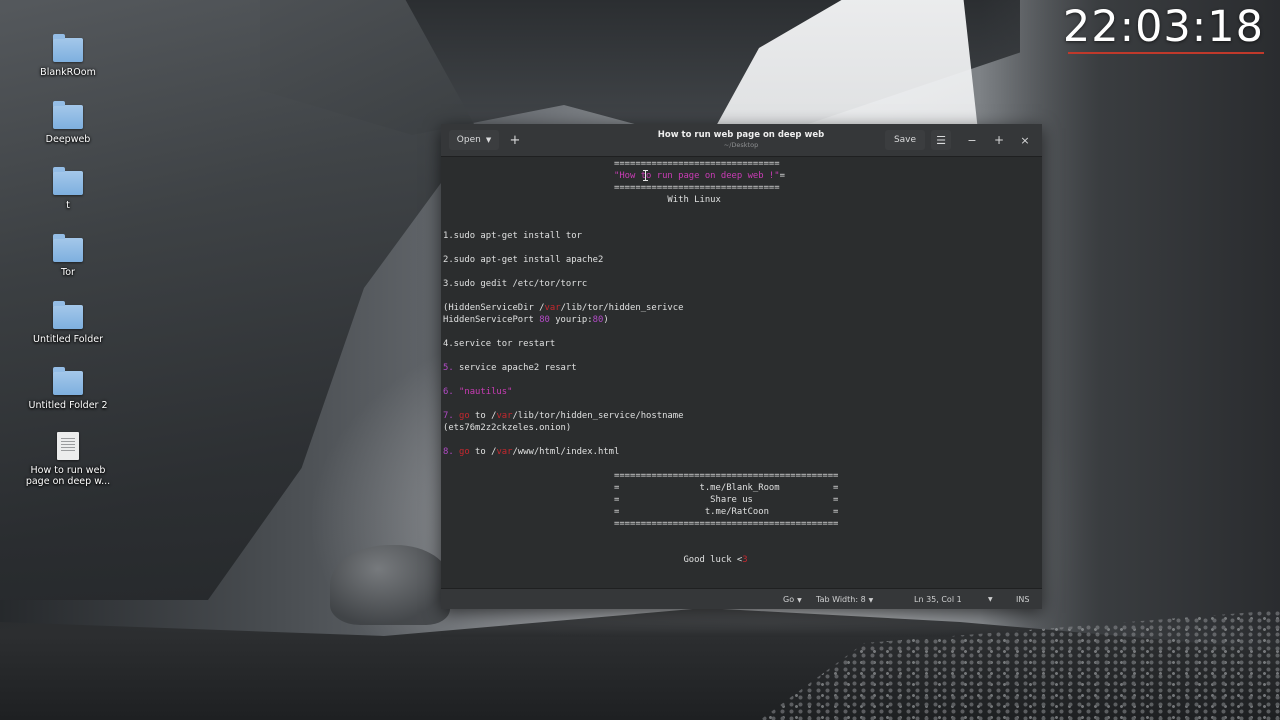 This screenshot has height=720, width=1280. Describe the element at coordinates (531, 452) in the screenshot. I see `editor-line: 8. go to /var/www/html/index.html` at that location.